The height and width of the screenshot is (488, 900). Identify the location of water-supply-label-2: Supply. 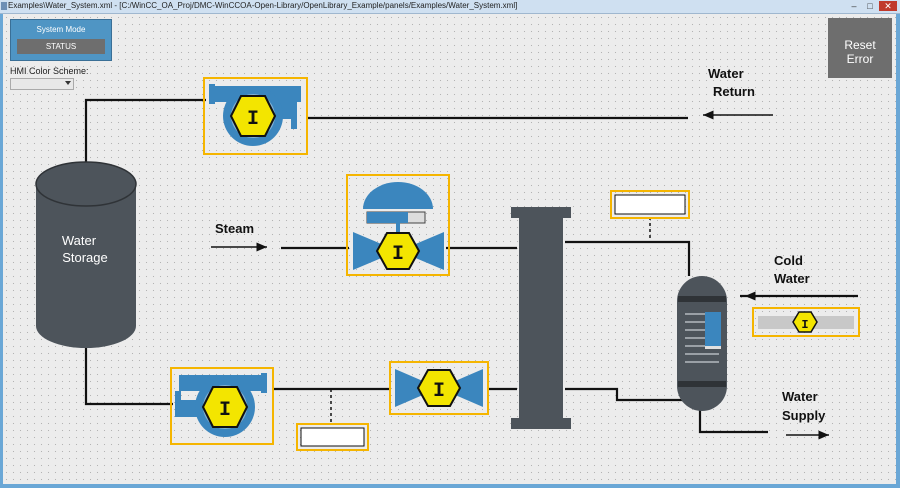
(804, 415).